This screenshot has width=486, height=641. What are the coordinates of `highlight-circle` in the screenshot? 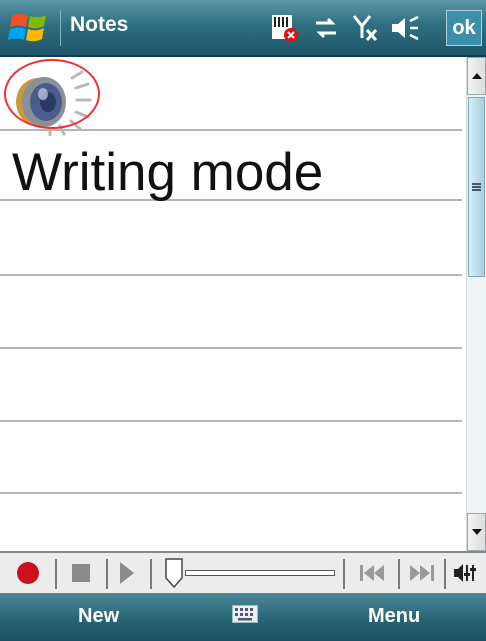 It's located at (52, 94).